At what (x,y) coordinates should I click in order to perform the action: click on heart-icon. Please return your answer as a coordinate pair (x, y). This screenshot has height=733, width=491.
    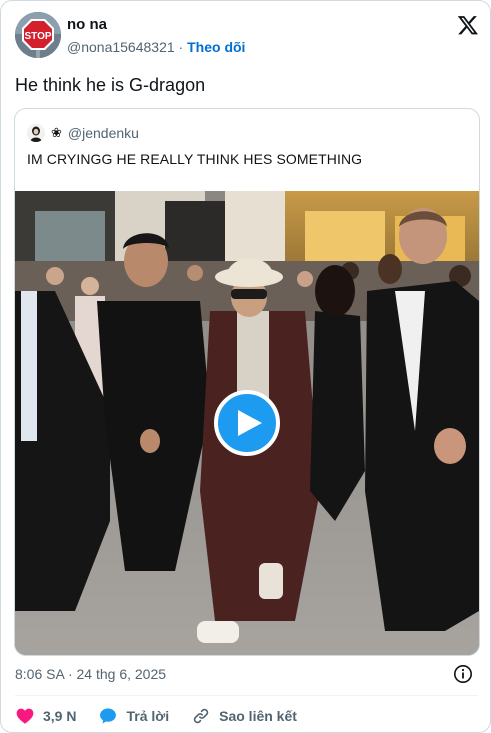
    Looking at the image, I should click on (25, 716).